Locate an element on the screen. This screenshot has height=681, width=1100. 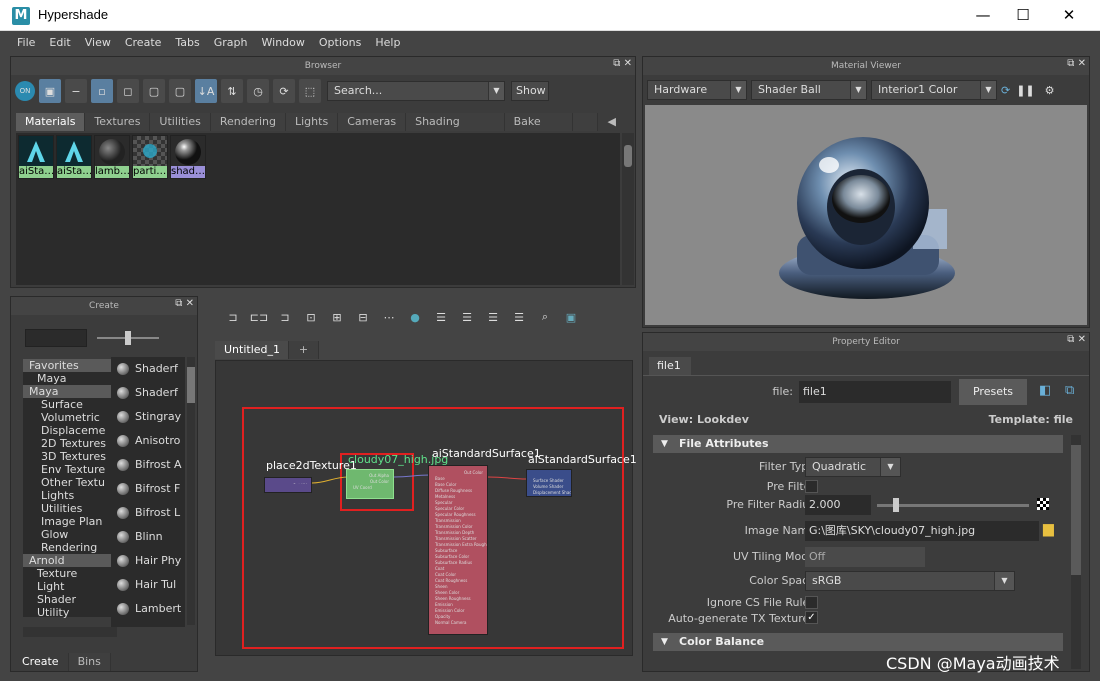
tree-item: Rendering is located at coordinates (70, 547).